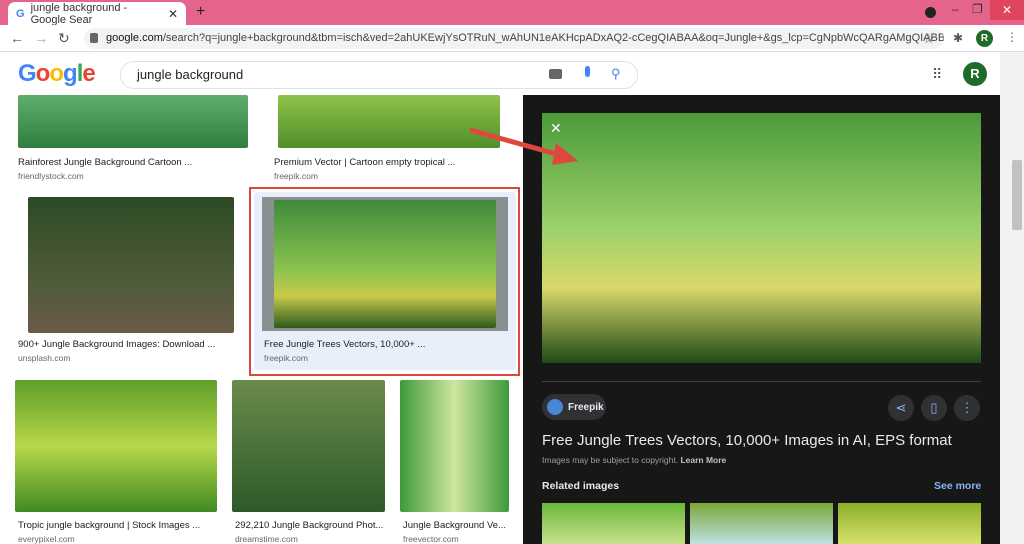 The height and width of the screenshot is (544, 1024). I want to click on profile-menu-icon, so click(930, 12).